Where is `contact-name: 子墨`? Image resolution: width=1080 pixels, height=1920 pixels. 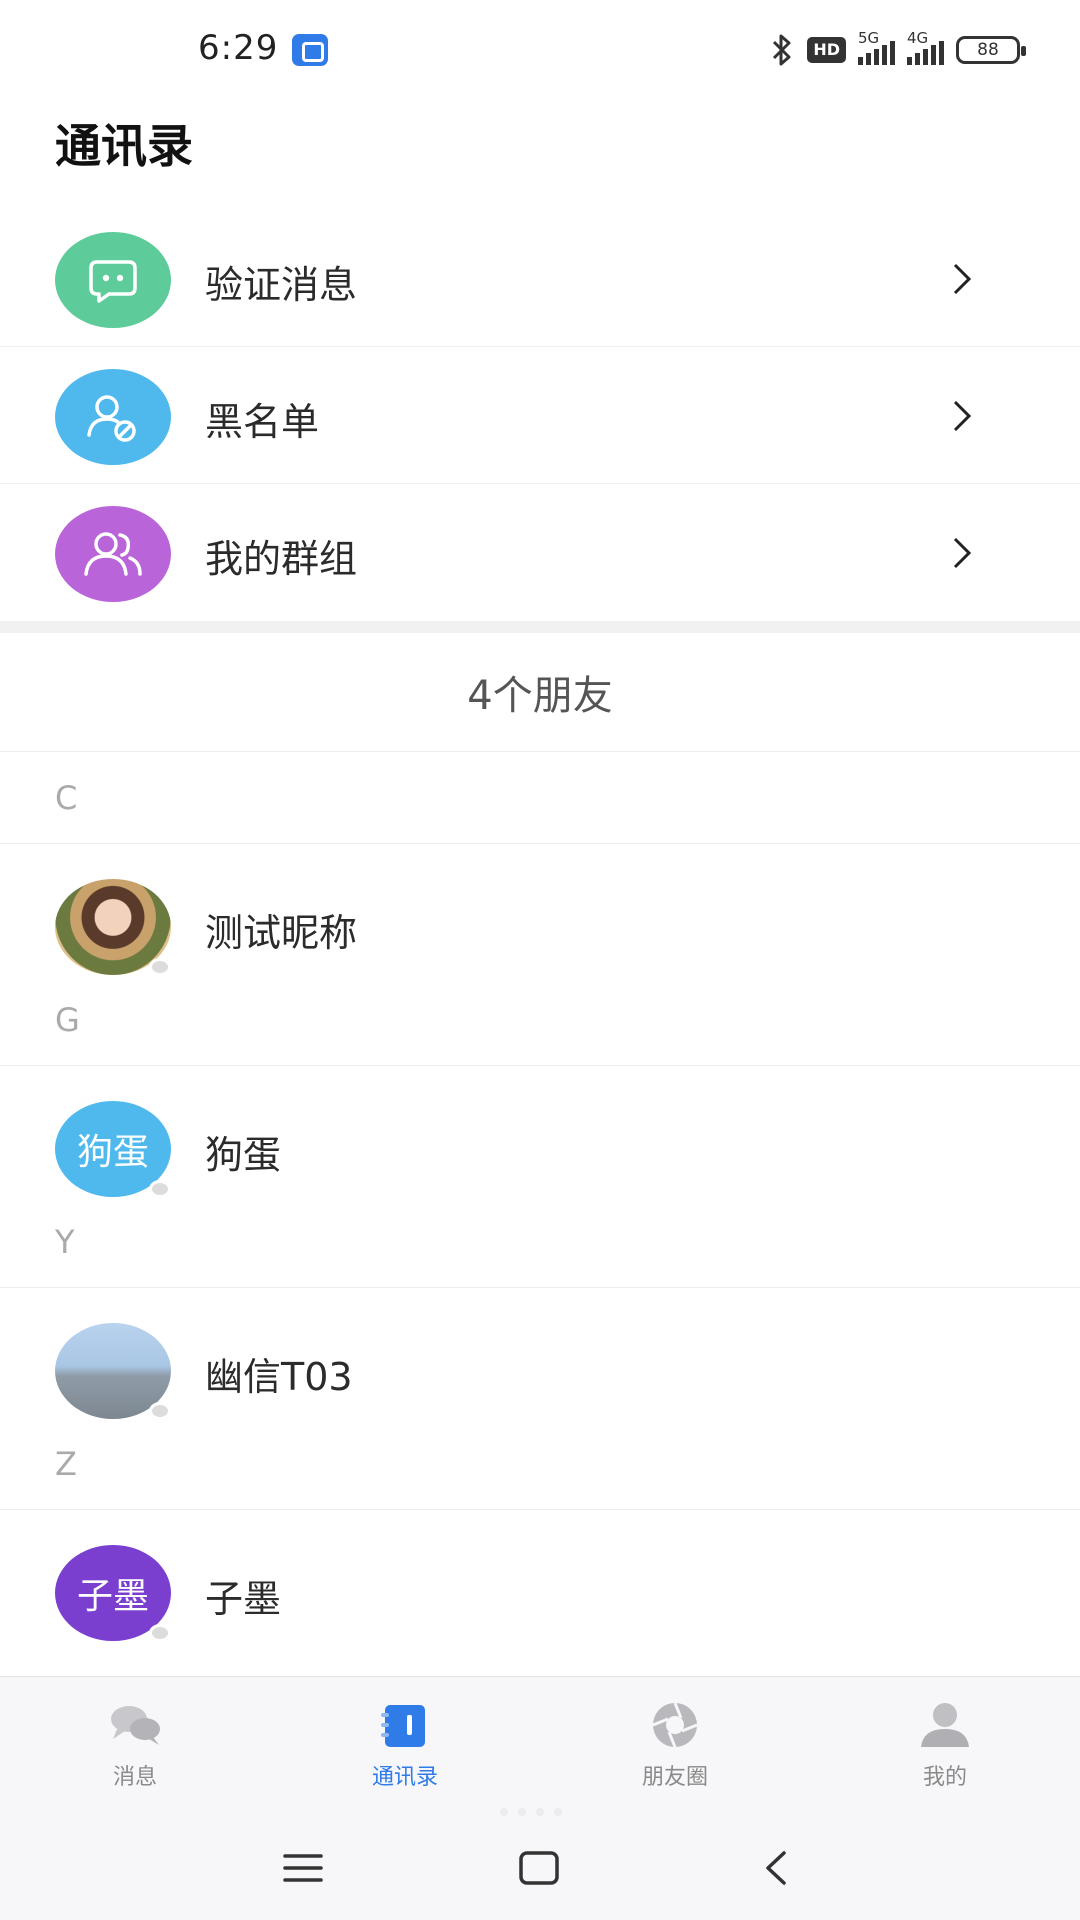 contact-name: 子墨 is located at coordinates (243, 1599).